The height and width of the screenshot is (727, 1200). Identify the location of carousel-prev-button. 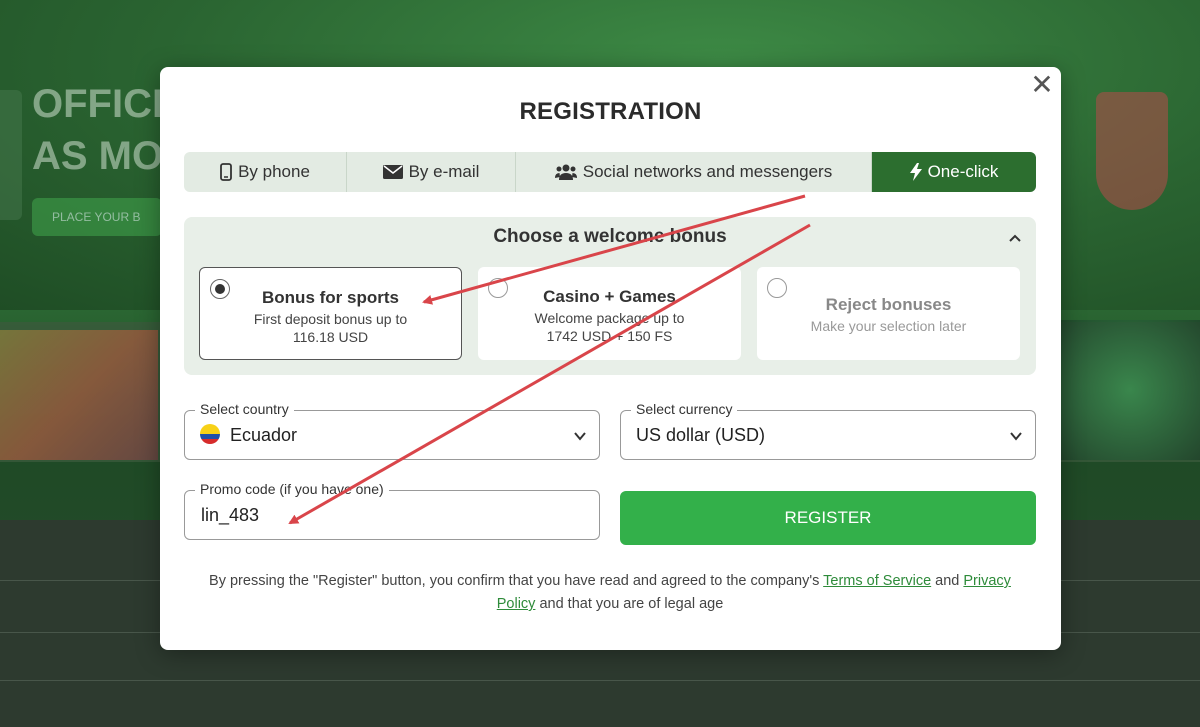
(11, 155).